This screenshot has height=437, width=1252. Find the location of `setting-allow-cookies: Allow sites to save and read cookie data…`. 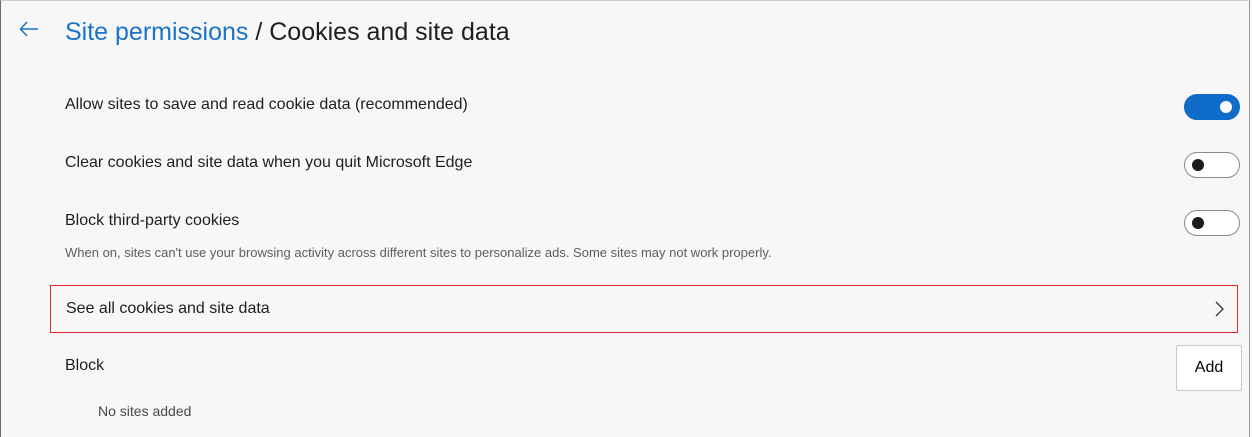

setting-allow-cookies: Allow sites to save and read cookie data… is located at coordinates (652, 108).